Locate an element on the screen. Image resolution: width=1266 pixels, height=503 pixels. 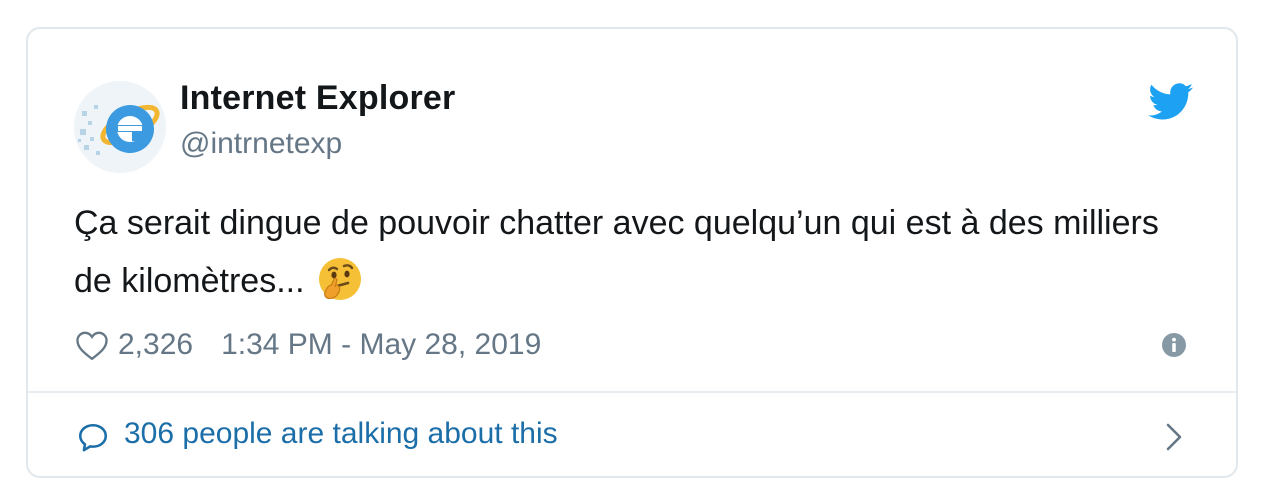
speech-bubble-icon is located at coordinates (93, 437).